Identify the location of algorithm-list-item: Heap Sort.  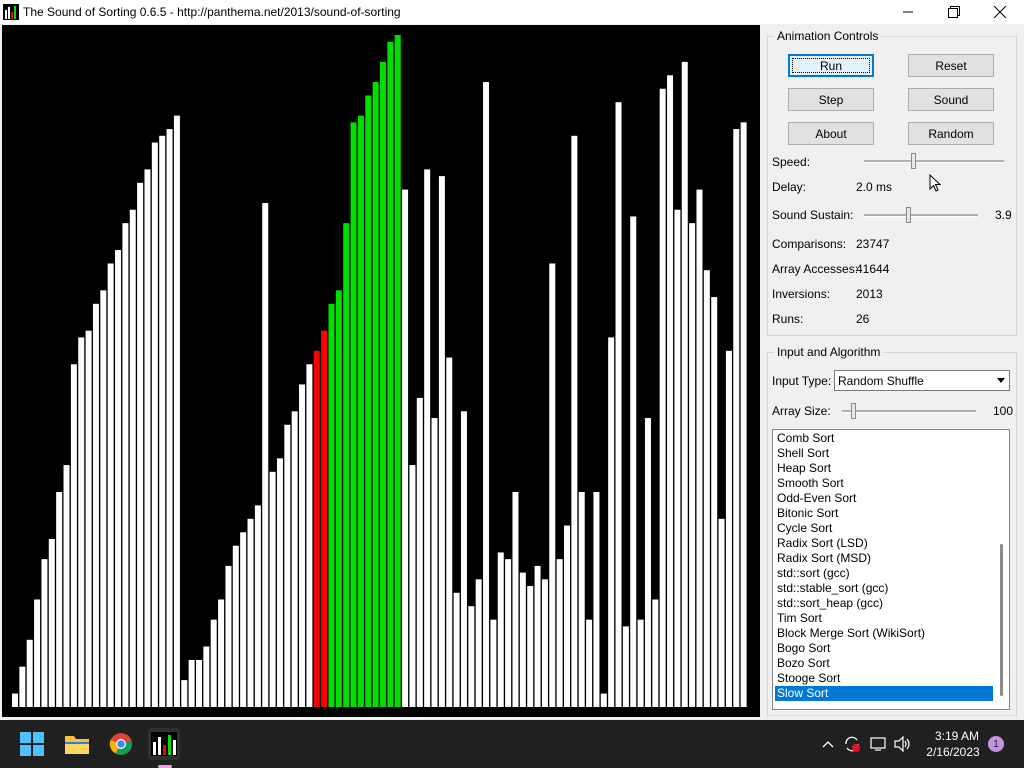
(884, 468).